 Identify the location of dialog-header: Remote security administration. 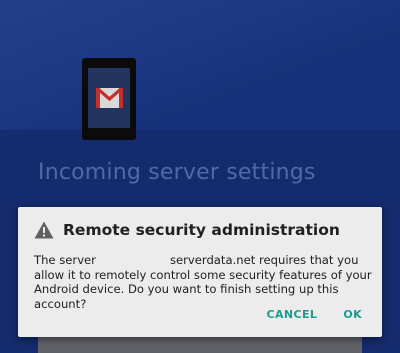
(187, 230).